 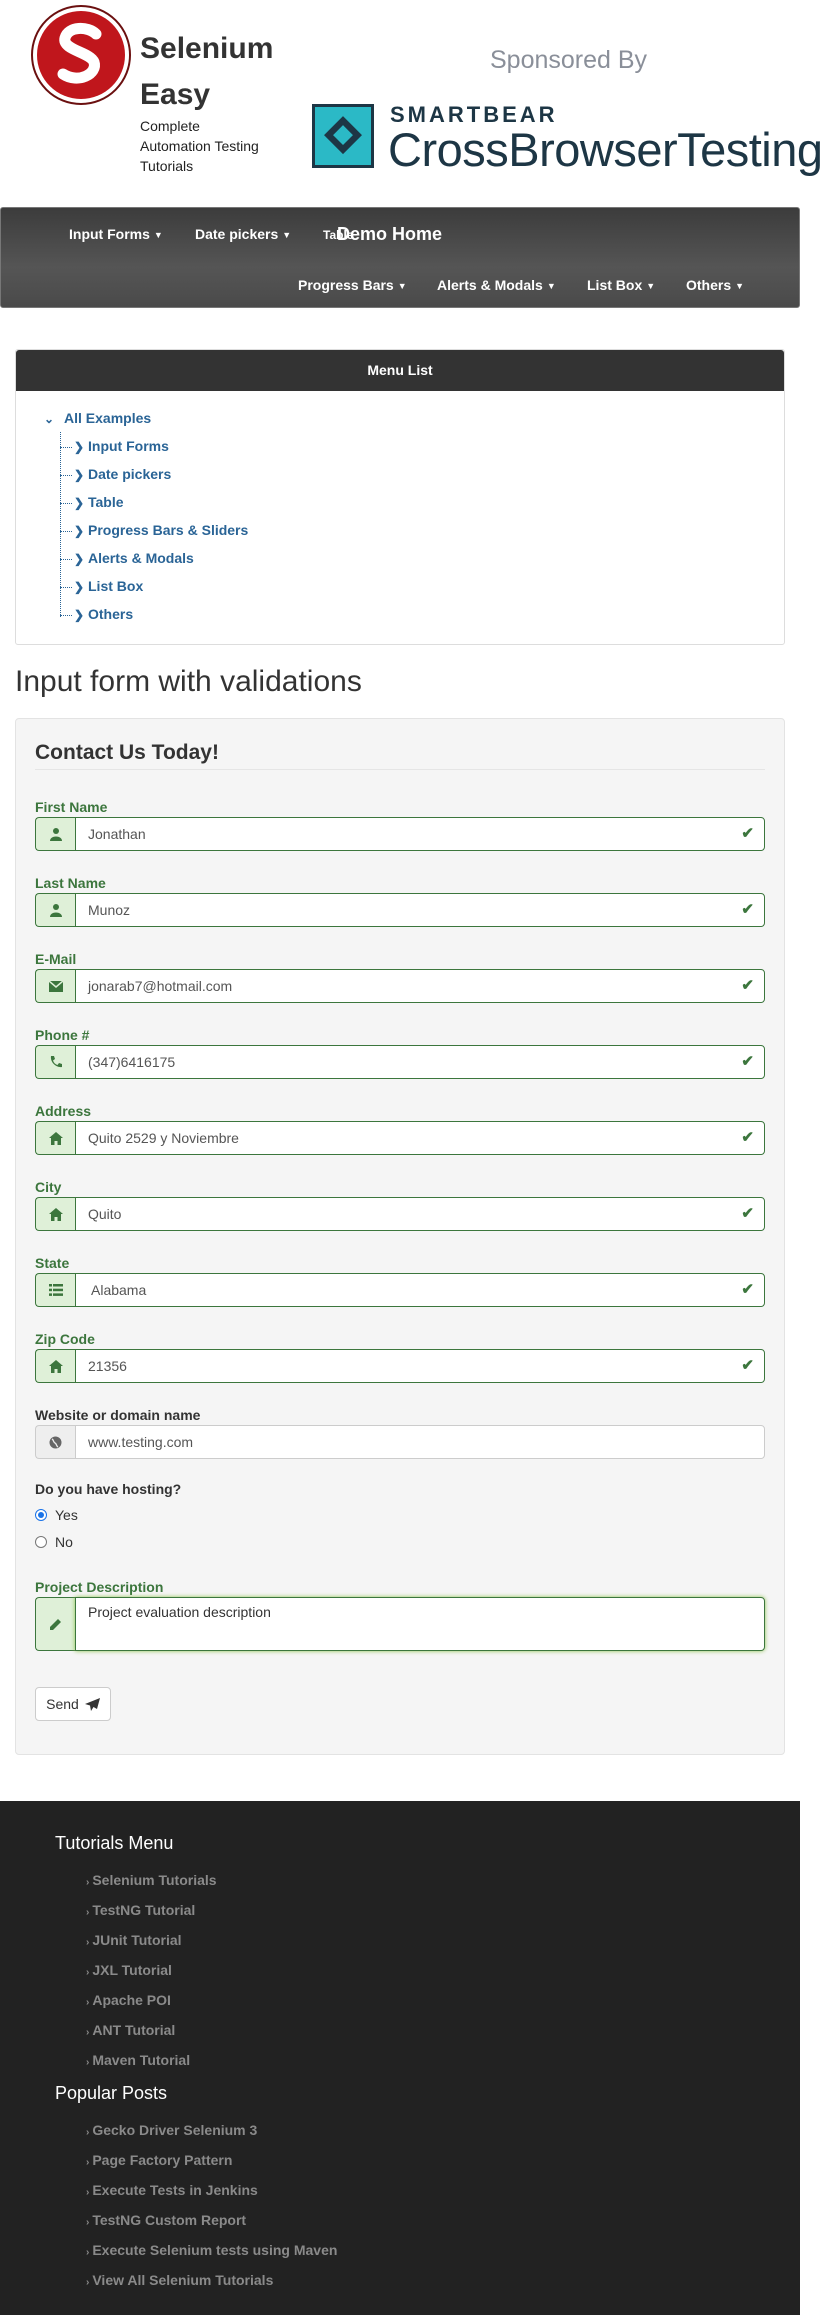 I want to click on pencil-icon, so click(x=55, y=1624).